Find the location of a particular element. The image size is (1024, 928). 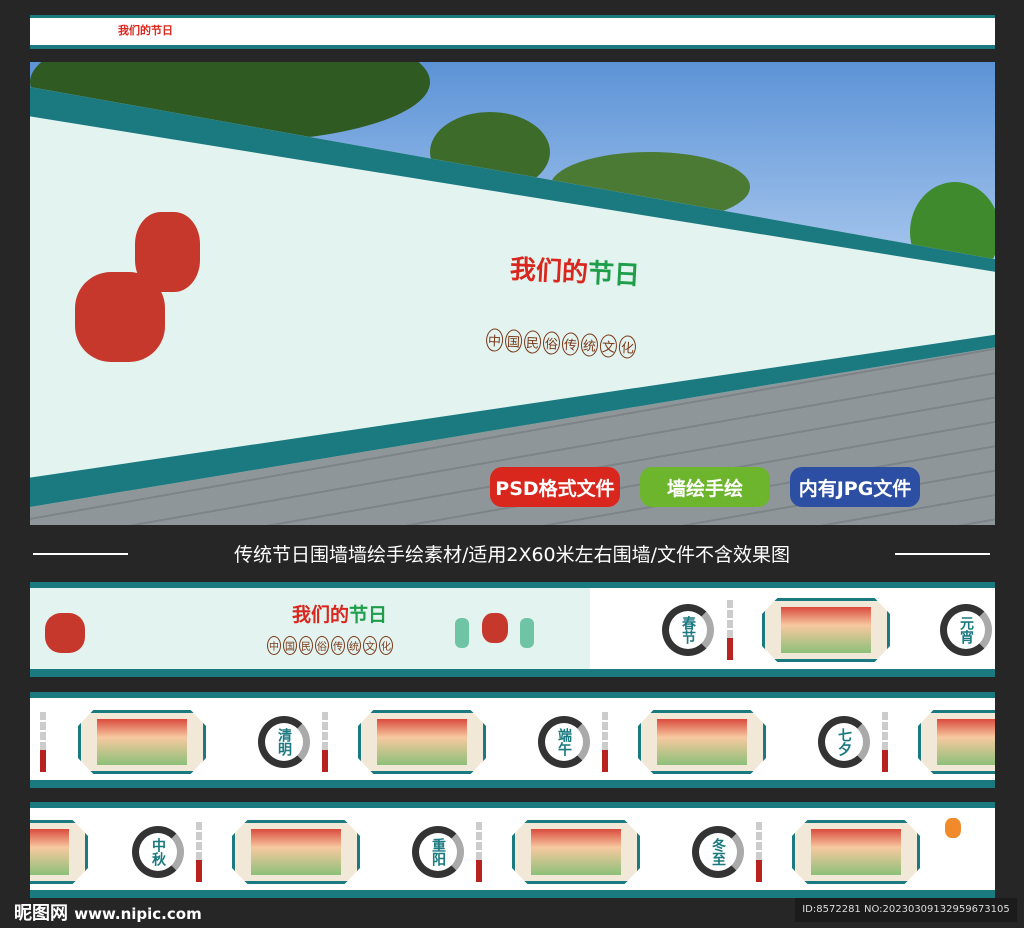

strip-title: 我们的节日 is located at coordinates (340, 615).